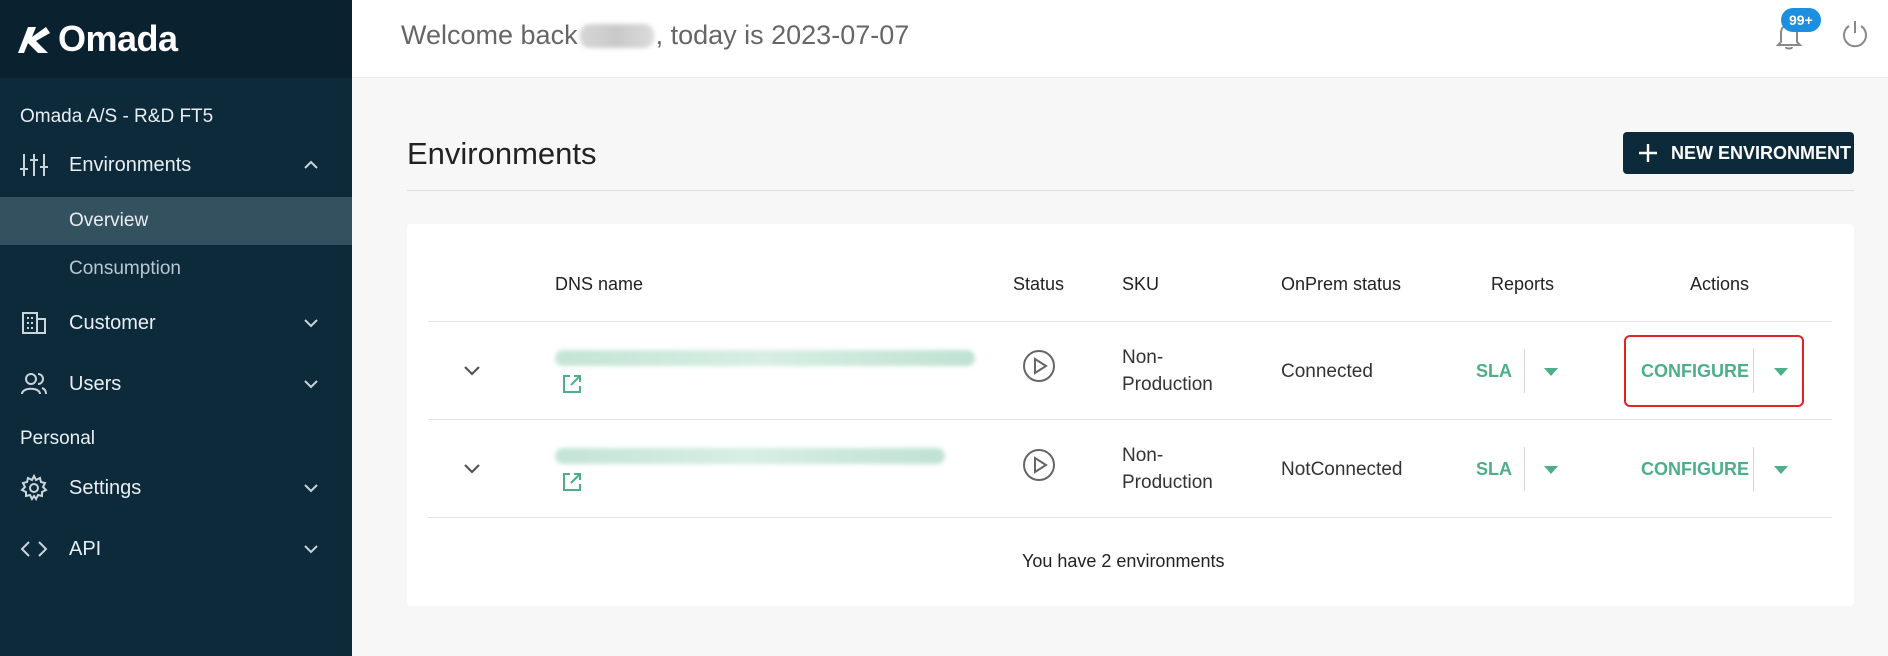  I want to click on sidebar-item-label: Overview, so click(109, 220).